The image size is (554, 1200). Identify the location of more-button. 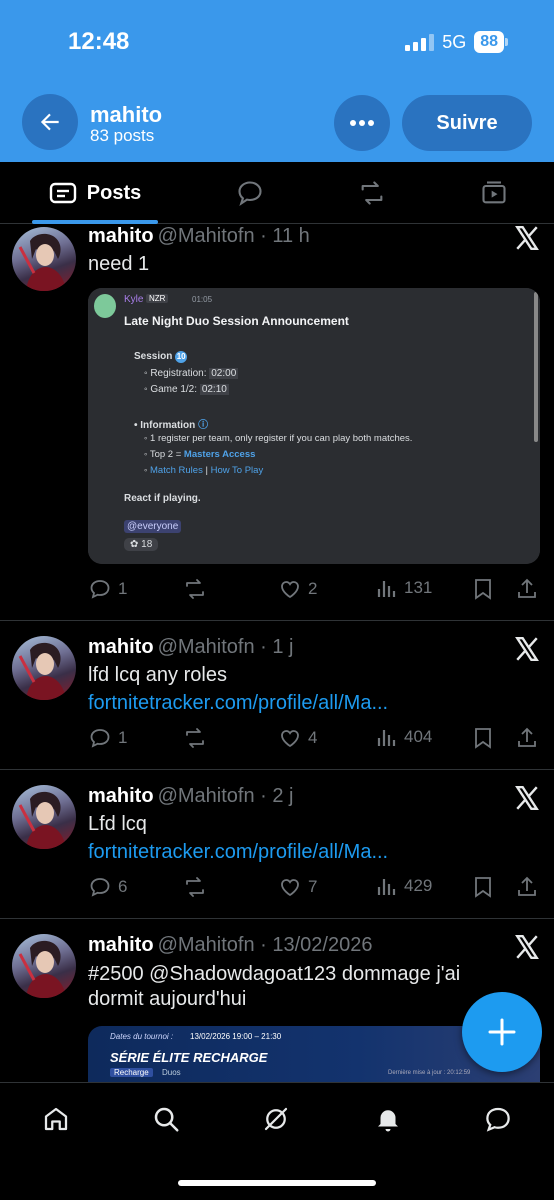
(362, 123).